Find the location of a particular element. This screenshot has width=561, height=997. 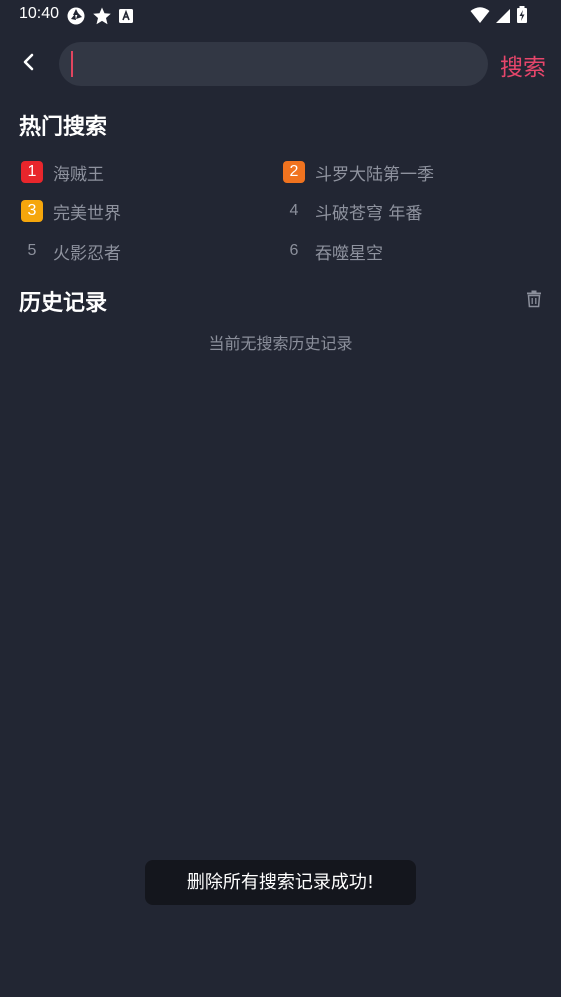

battery-charging-icon is located at coordinates (522, 15).